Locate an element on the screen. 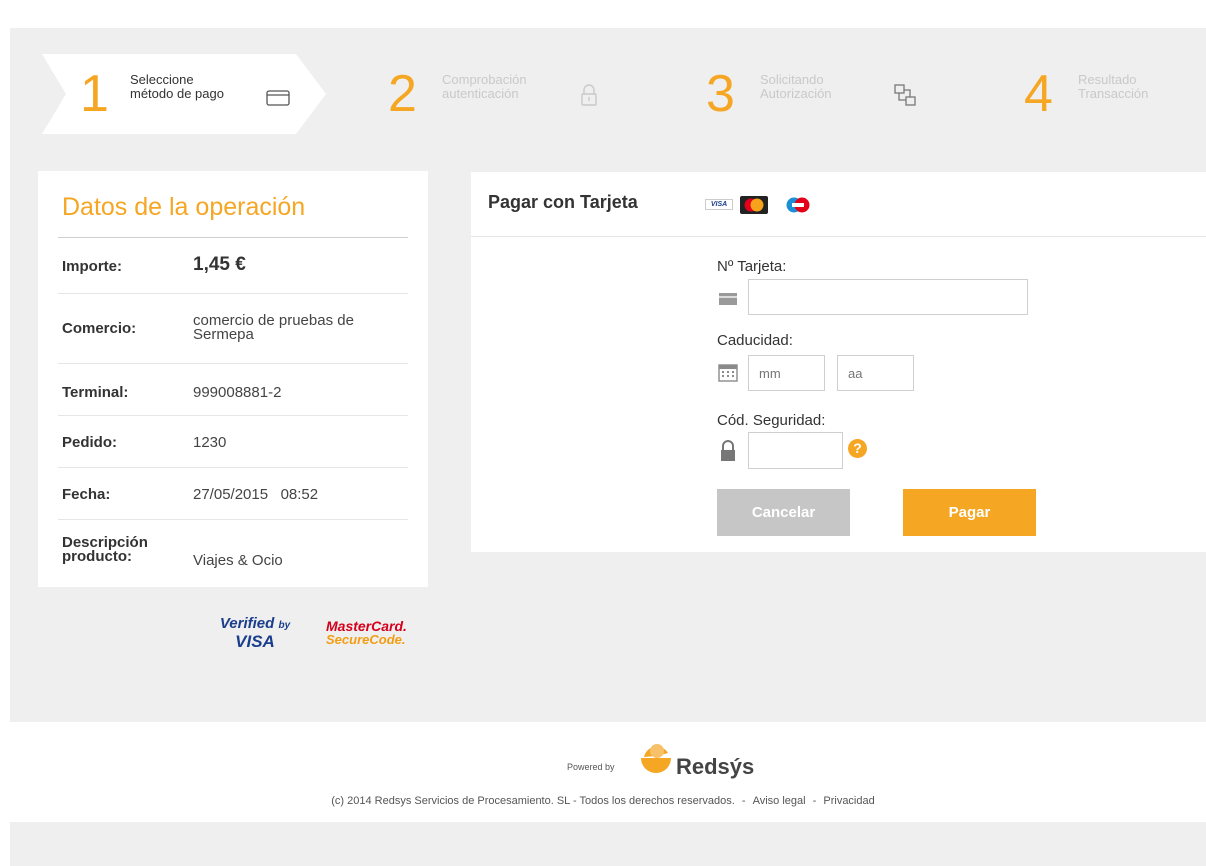 This screenshot has height=866, width=1206. description-value: Viajes & Ocio is located at coordinates (238, 560).